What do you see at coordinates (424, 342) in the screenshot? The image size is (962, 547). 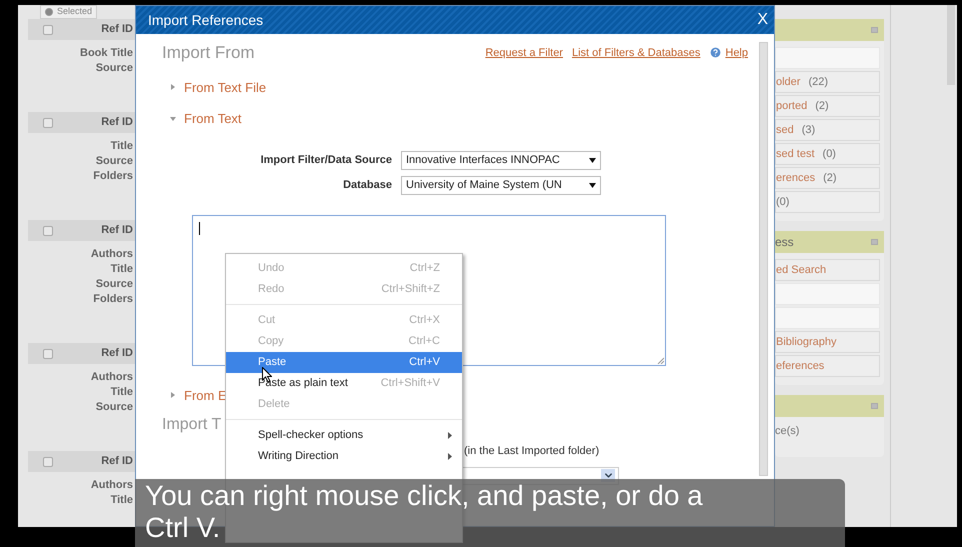 I see `shortcut-label: Ctrl+C` at bounding box center [424, 342].